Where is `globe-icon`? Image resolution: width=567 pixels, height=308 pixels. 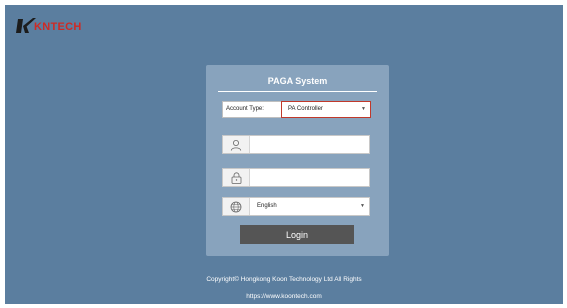
globe-icon is located at coordinates (236, 206).